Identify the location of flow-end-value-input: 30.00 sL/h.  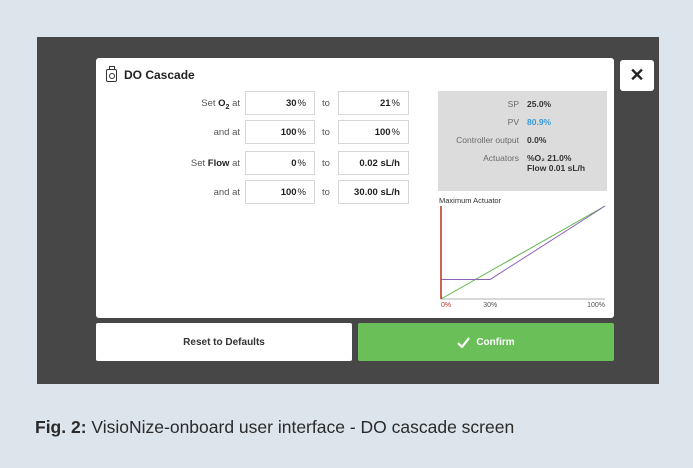
(373, 192).